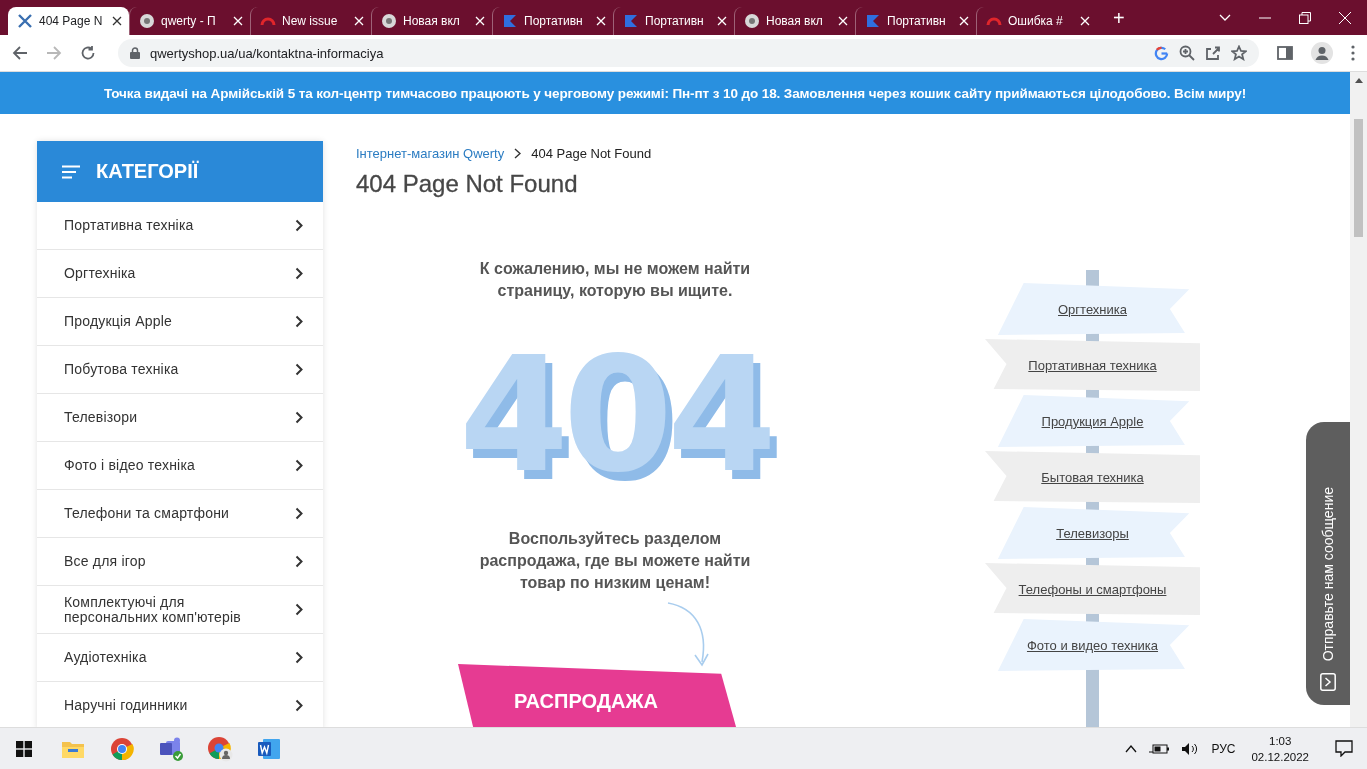 The height and width of the screenshot is (769, 1367). What do you see at coordinates (1265, 17) in the screenshot?
I see `minimize-icon` at bounding box center [1265, 17].